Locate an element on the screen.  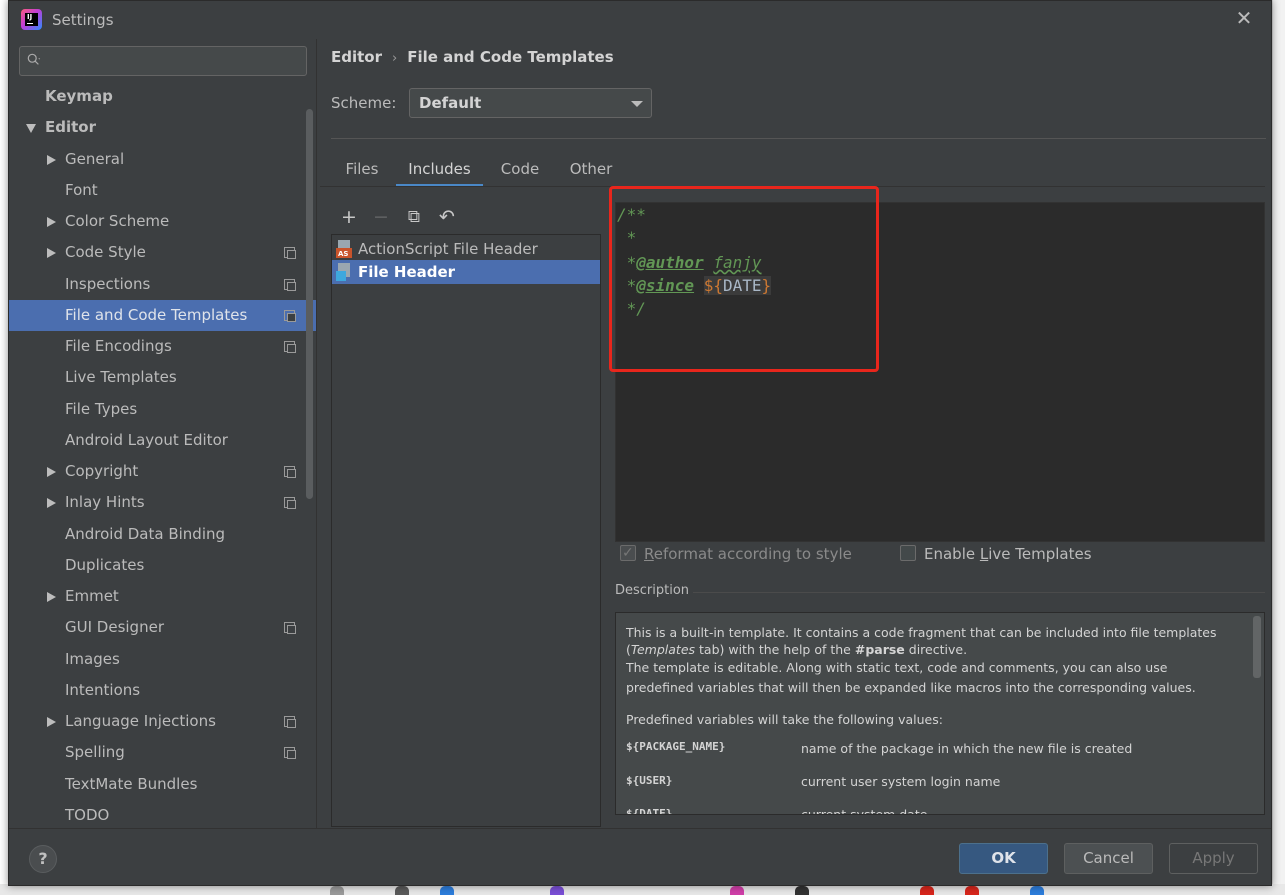
sidebar-item-language-injections: Language Injections is located at coordinates (162, 721).